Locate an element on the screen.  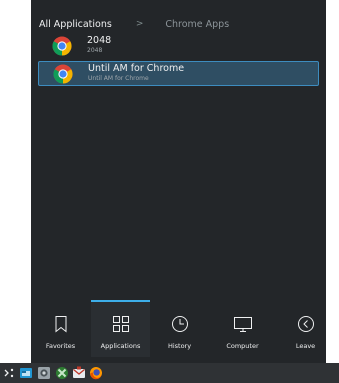
tab-applications: Applications is located at coordinates (120, 329).